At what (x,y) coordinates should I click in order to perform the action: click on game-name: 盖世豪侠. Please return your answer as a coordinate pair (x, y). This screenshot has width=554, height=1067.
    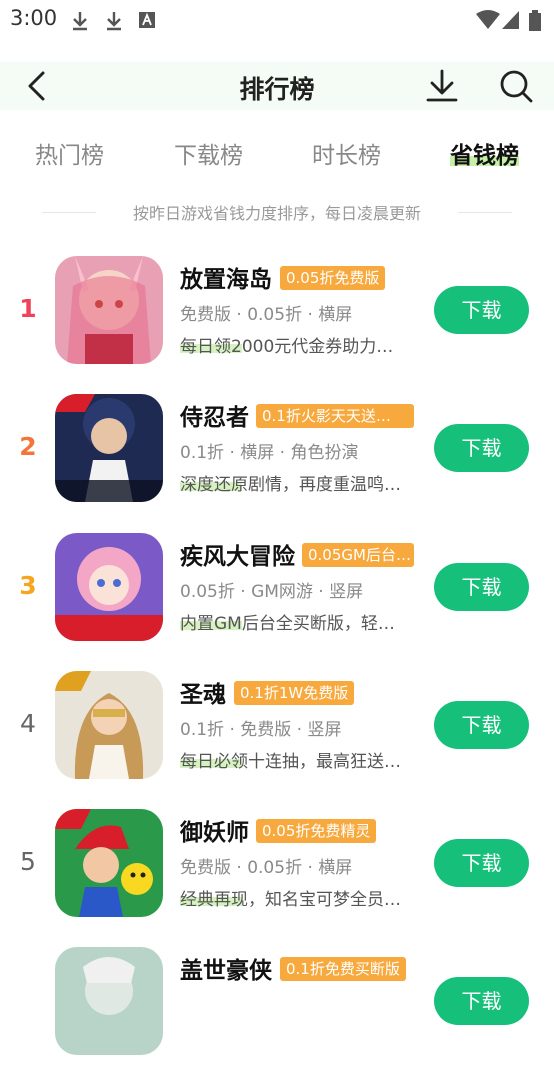
    Looking at the image, I should click on (226, 971).